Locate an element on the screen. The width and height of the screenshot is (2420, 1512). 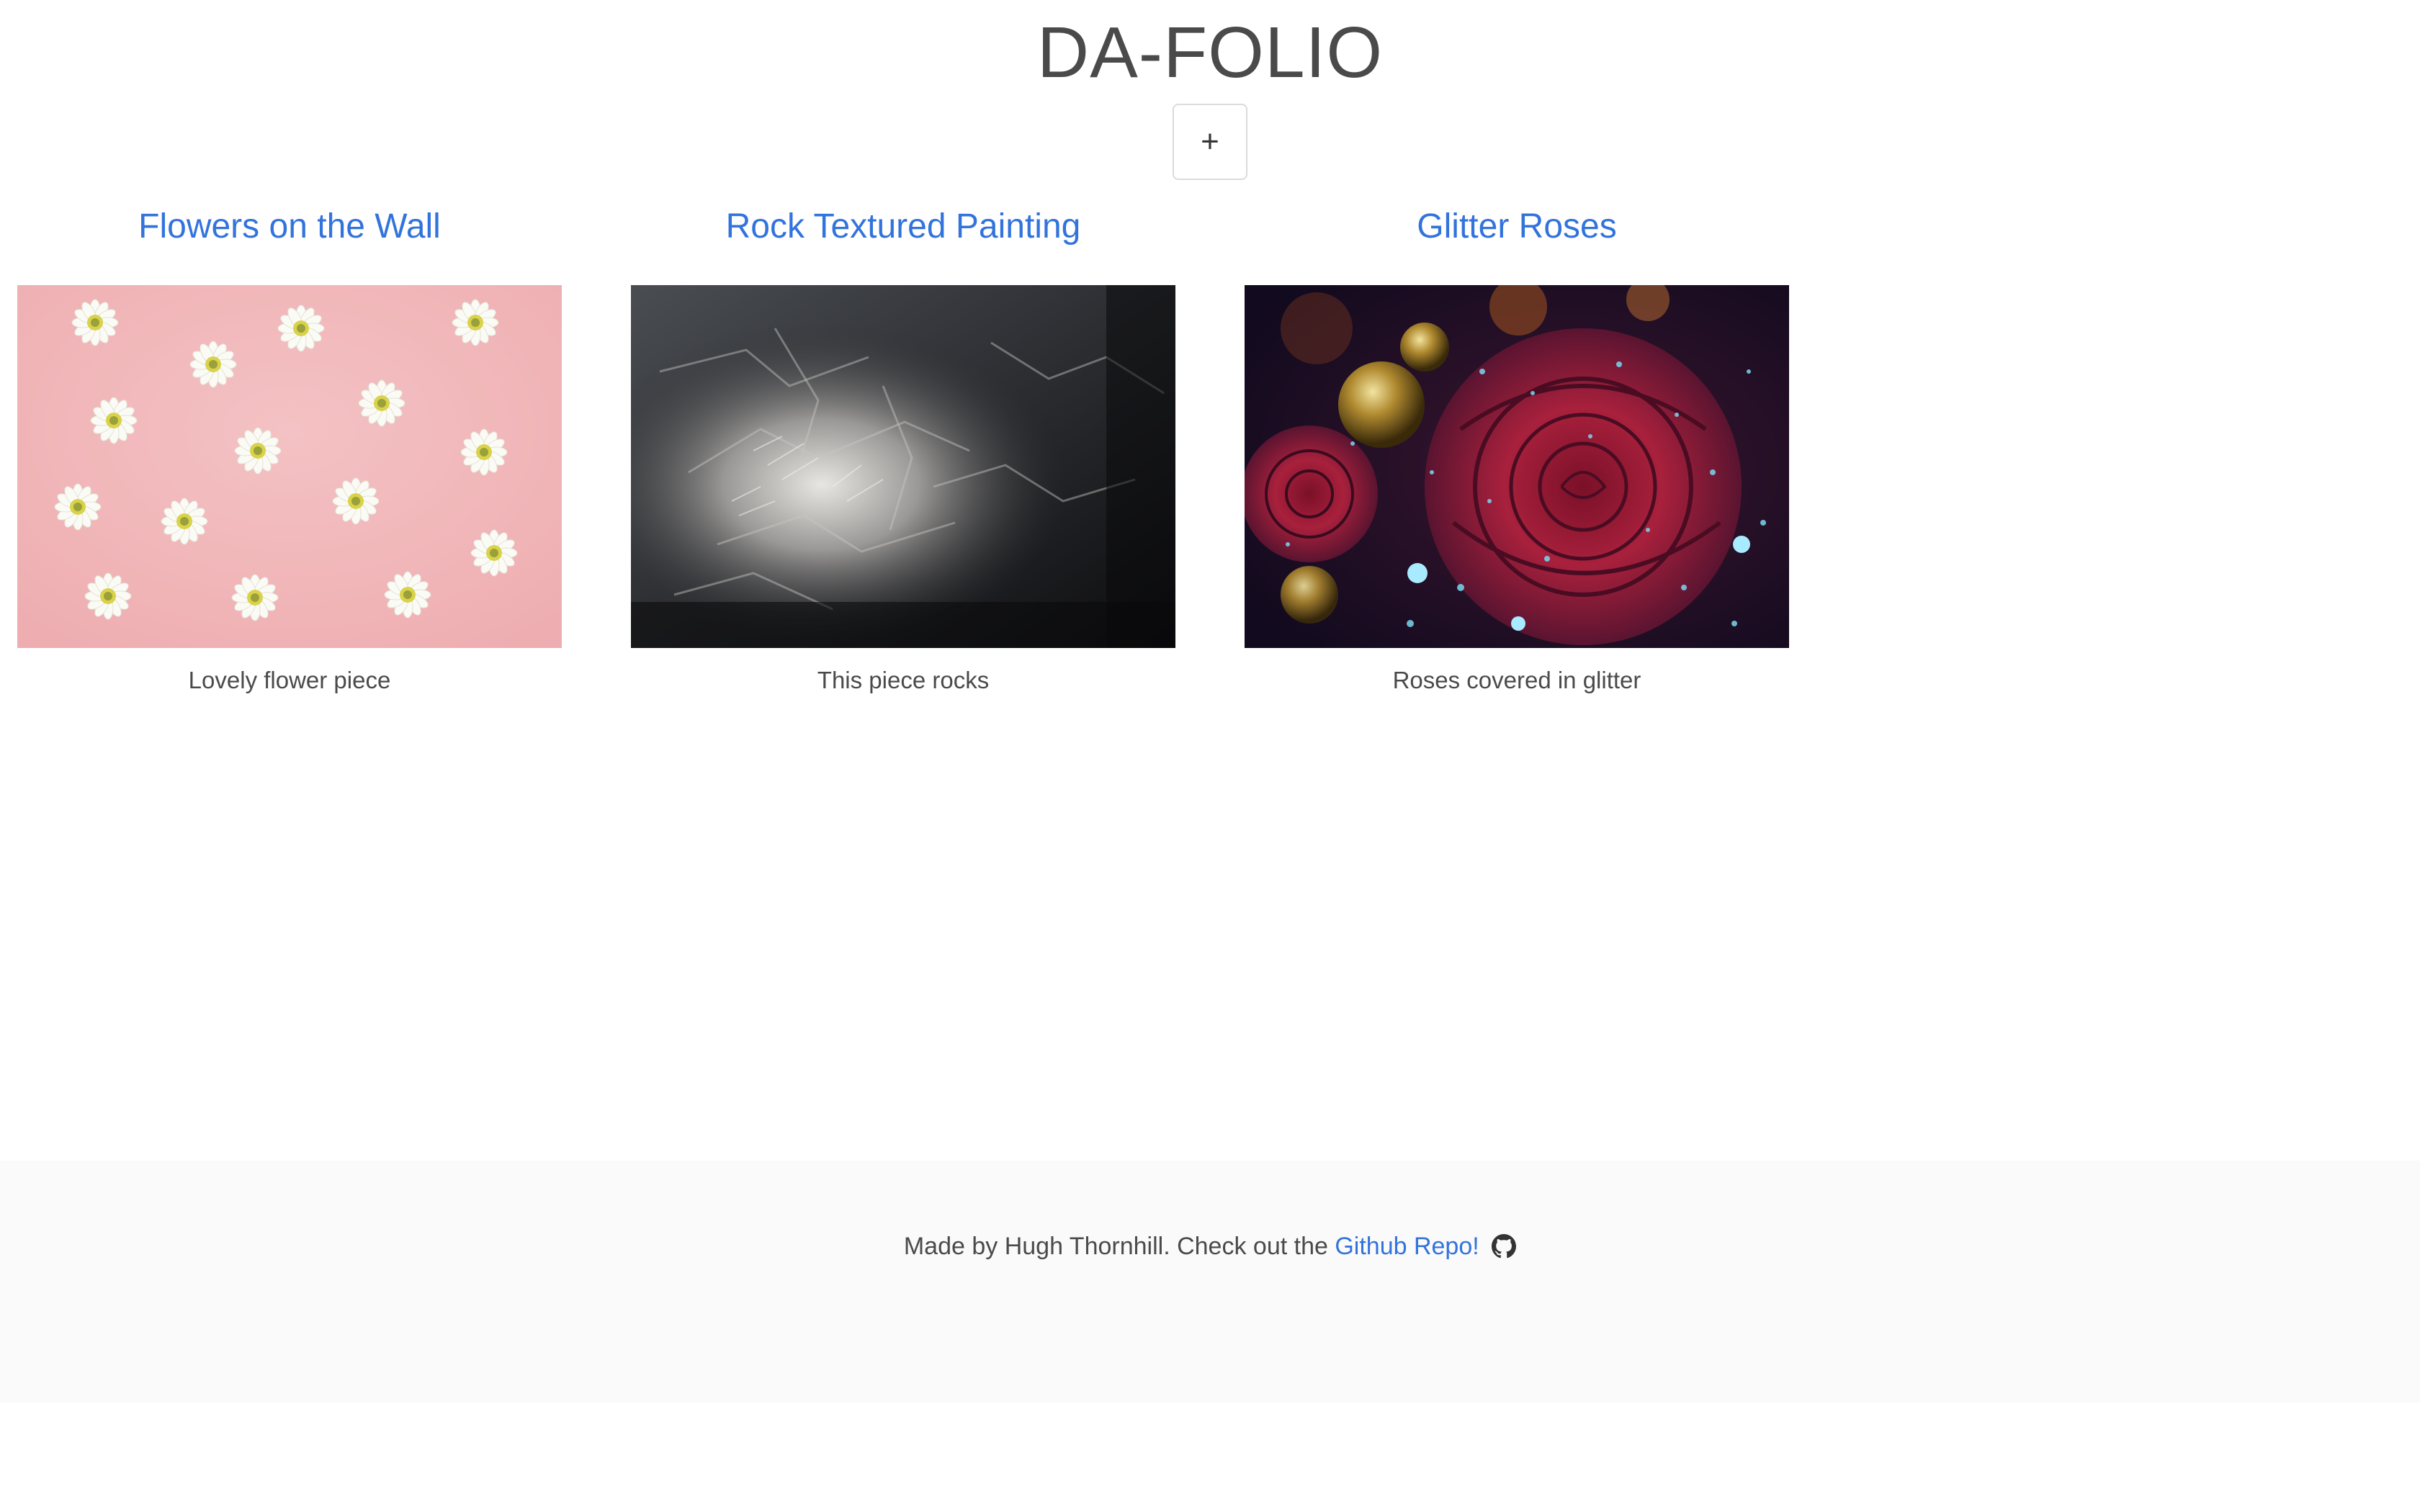
card-image-roses is located at coordinates (1517, 466).